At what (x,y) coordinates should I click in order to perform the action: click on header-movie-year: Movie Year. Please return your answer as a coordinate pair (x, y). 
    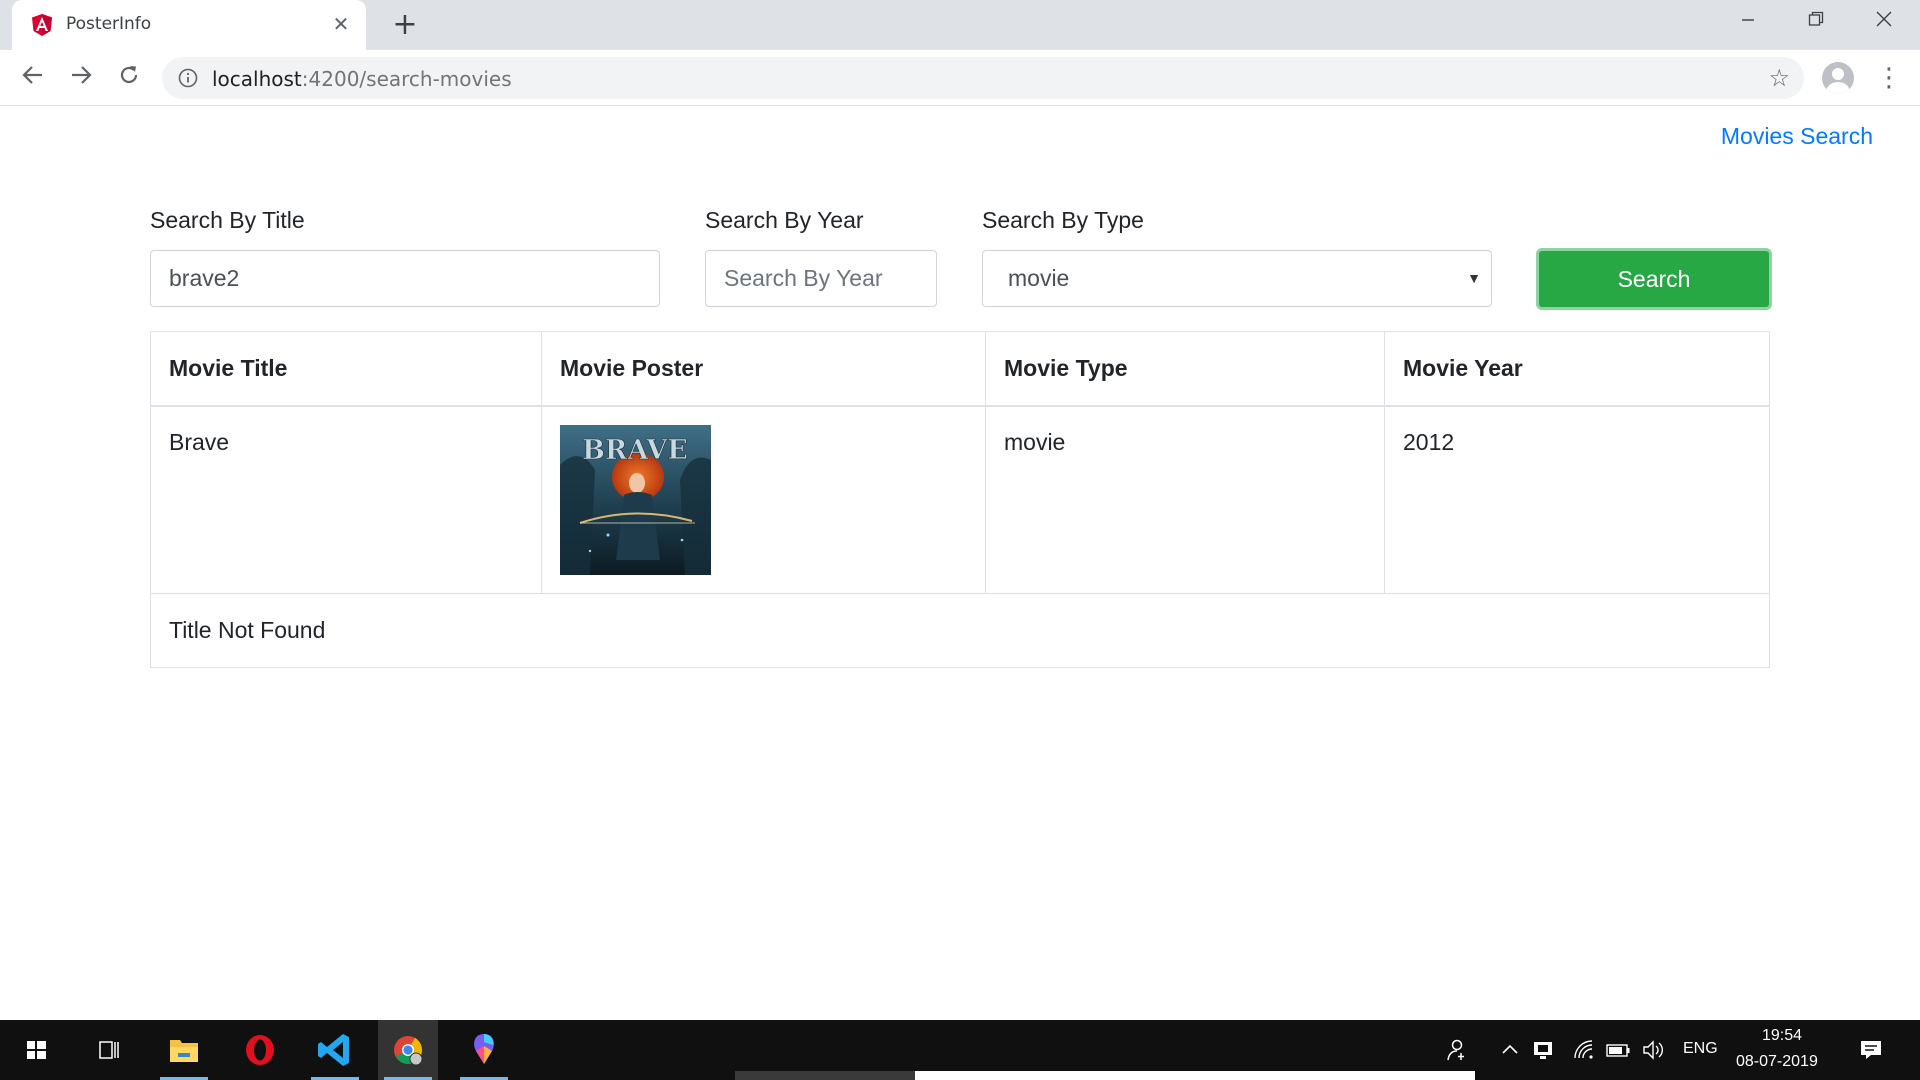
    Looking at the image, I should click on (1577, 369).